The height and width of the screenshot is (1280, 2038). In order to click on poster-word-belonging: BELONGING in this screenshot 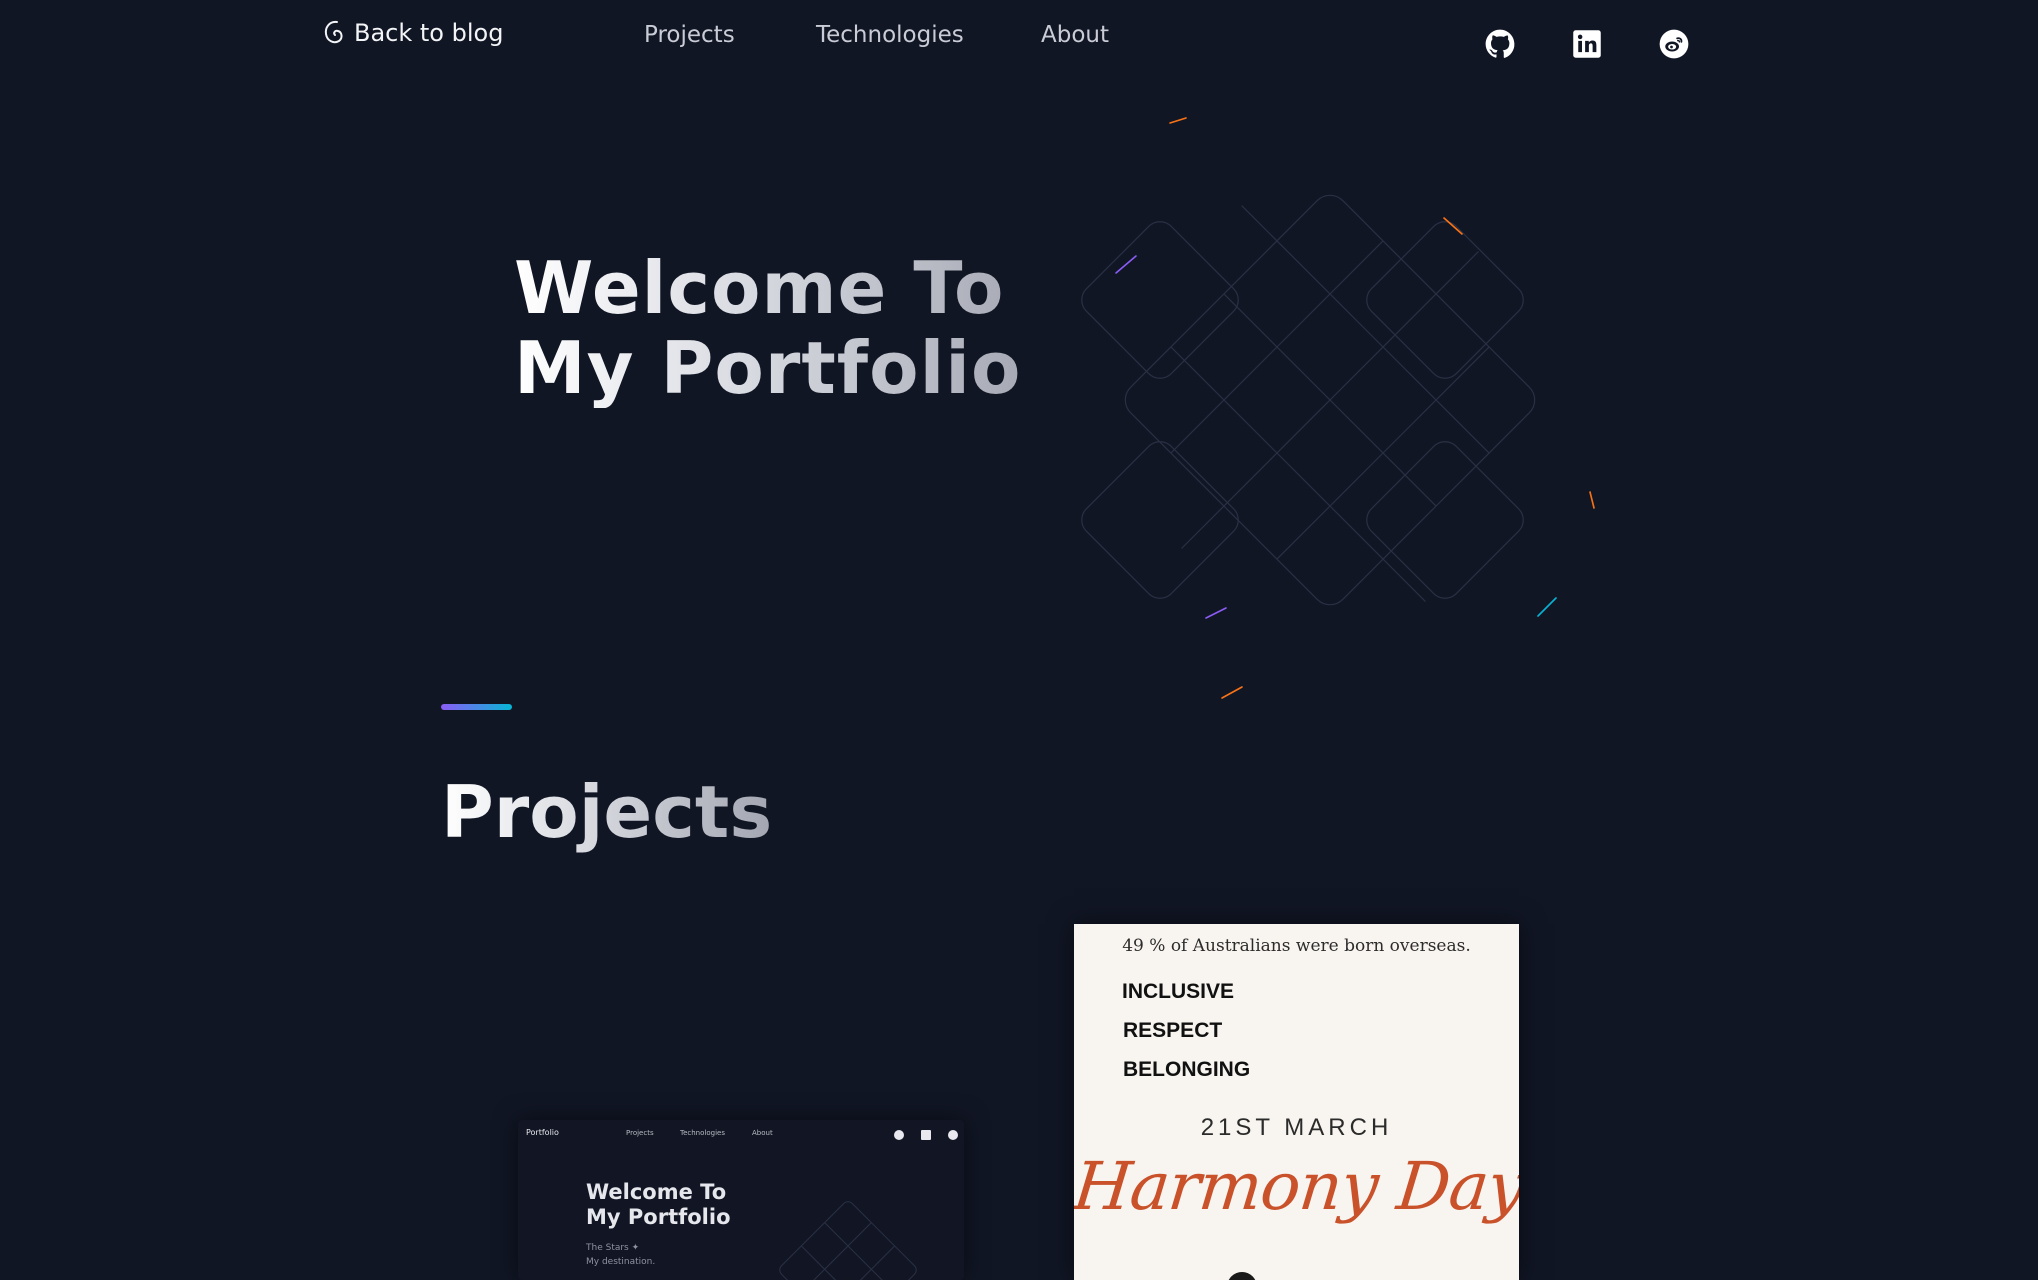, I will do `click(1187, 1069)`.